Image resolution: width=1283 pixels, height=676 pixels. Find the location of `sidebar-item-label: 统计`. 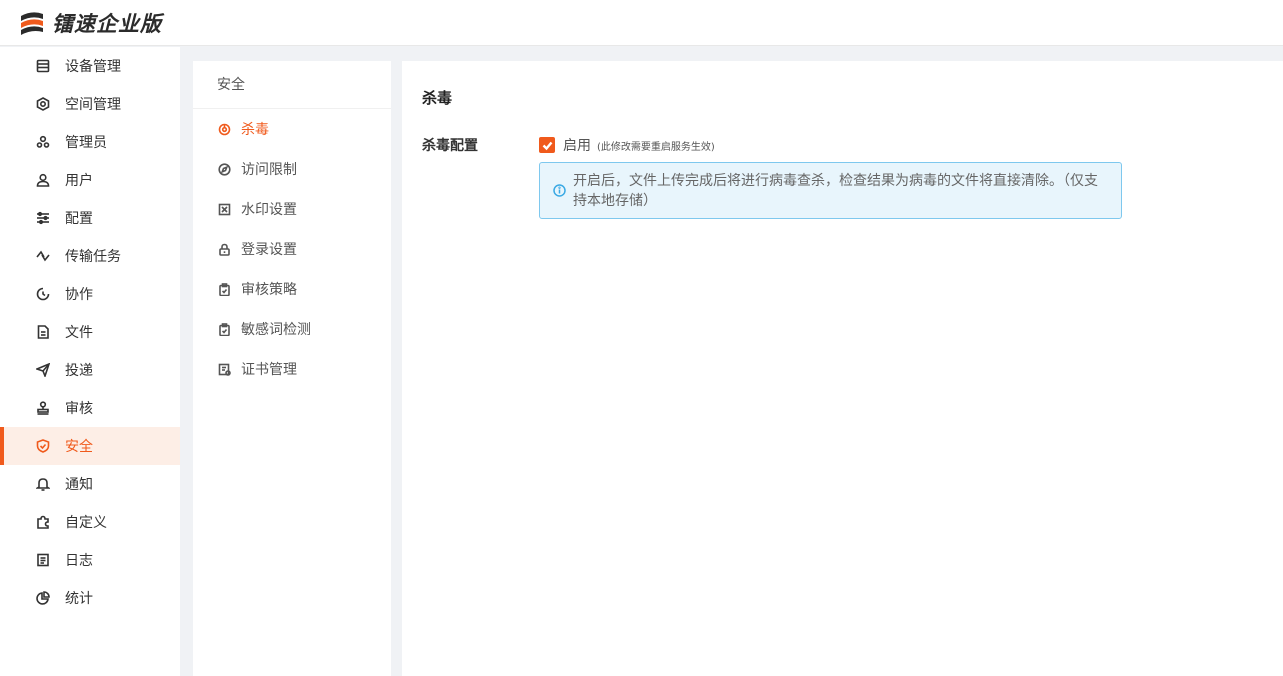

sidebar-item-label: 统计 is located at coordinates (79, 599).